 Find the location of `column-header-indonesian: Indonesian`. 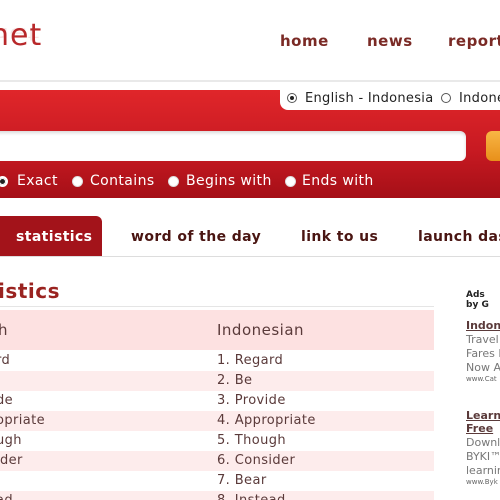

column-header-indonesian: Indonesian is located at coordinates (261, 330).